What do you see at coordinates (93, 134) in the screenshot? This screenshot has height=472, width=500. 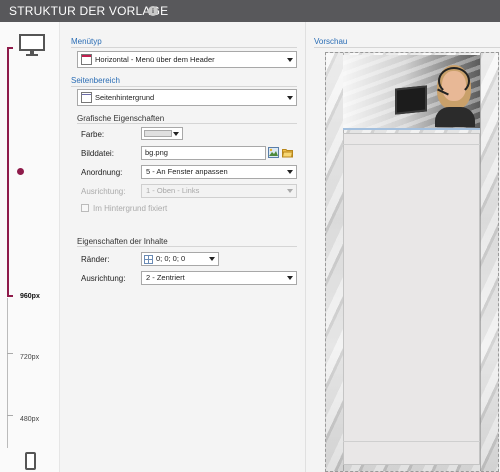 I see `farbe-label: Farbe:` at bounding box center [93, 134].